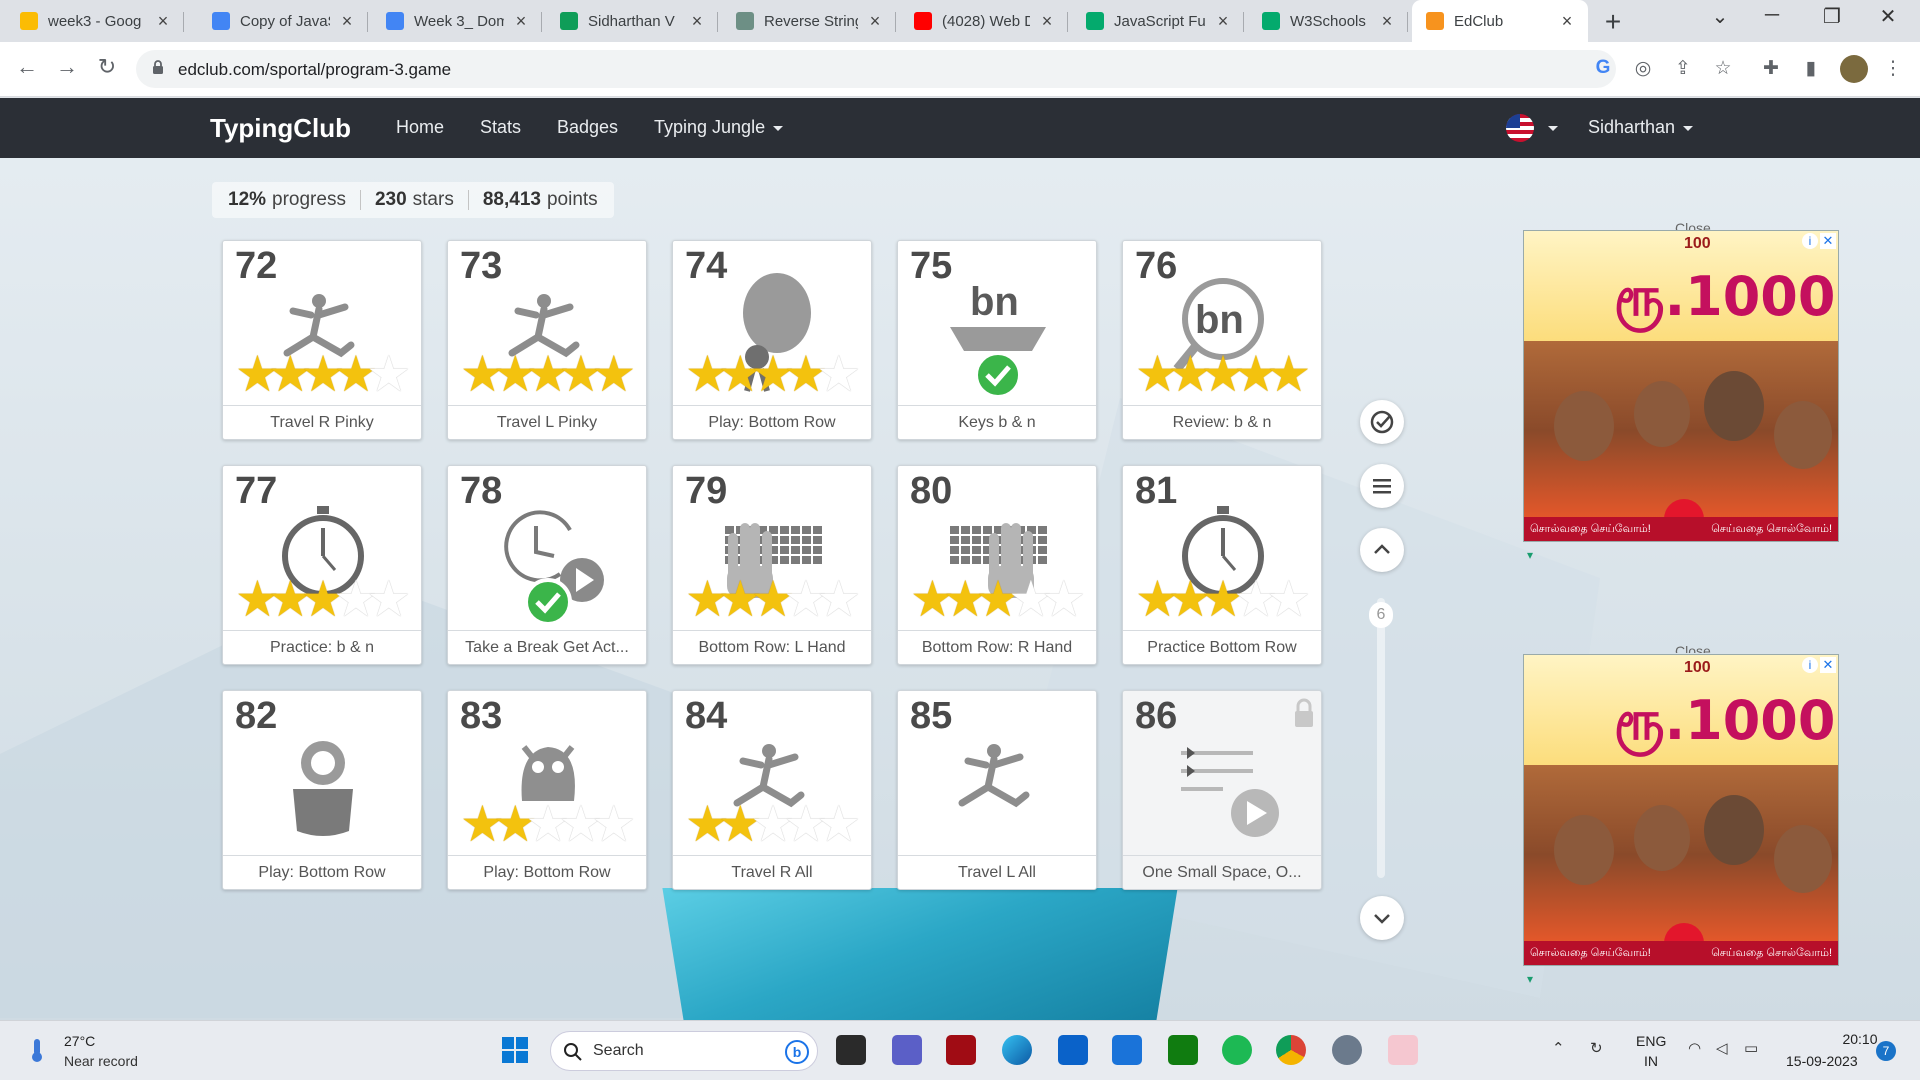 The height and width of the screenshot is (1080, 1920). Describe the element at coordinates (772, 565) in the screenshot. I see `lesson-card: 79 ★ ★ ★ ★ ★ Bottom Row: L Hand` at that location.